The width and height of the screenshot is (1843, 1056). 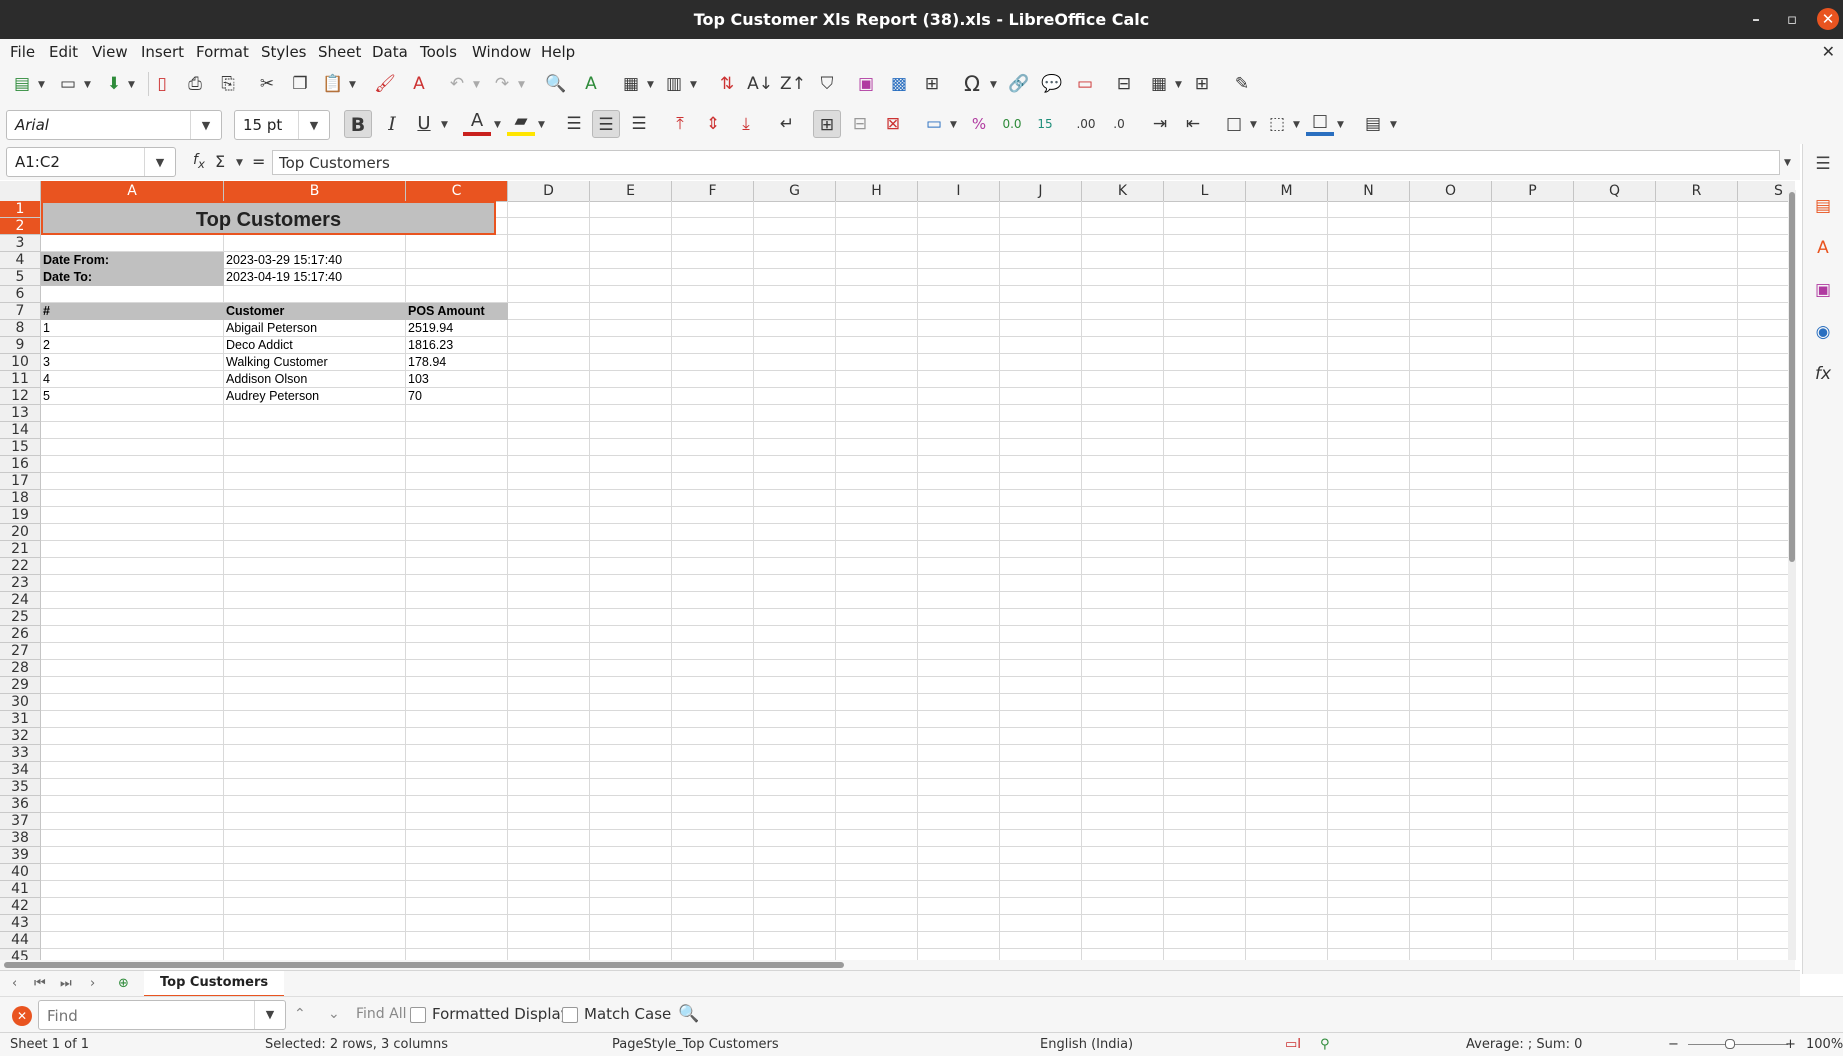 I want to click on row-header: 40, so click(x=20, y=872).